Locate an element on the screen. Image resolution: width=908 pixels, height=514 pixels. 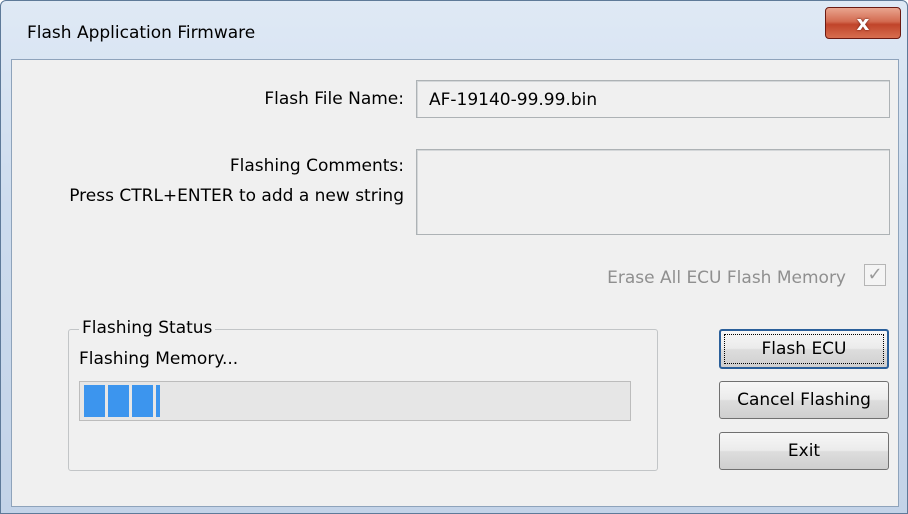
flash-file-name-field: AF-19140-99.99.bin is located at coordinates (653, 99).